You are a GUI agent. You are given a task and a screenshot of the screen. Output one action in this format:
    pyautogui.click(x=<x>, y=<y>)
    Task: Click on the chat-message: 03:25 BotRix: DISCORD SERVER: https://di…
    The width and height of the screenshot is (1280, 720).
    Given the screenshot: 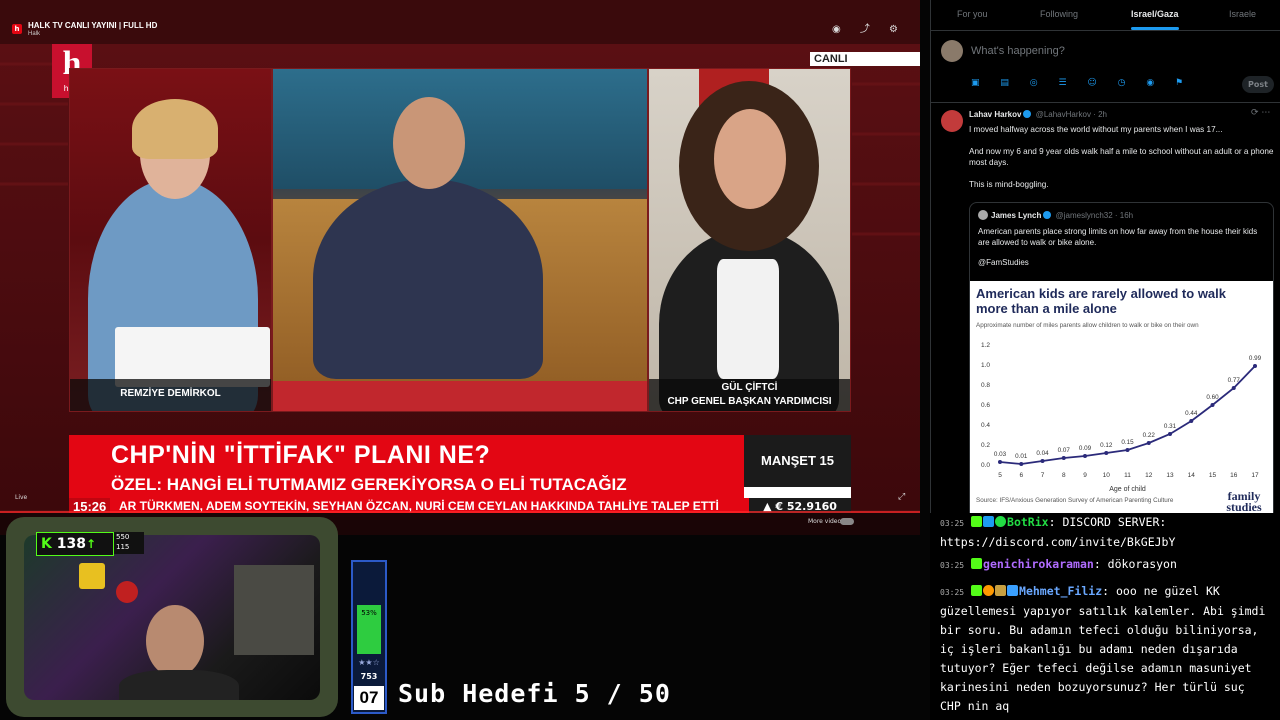 What is the action you would take?
    pyautogui.click(x=1058, y=532)
    